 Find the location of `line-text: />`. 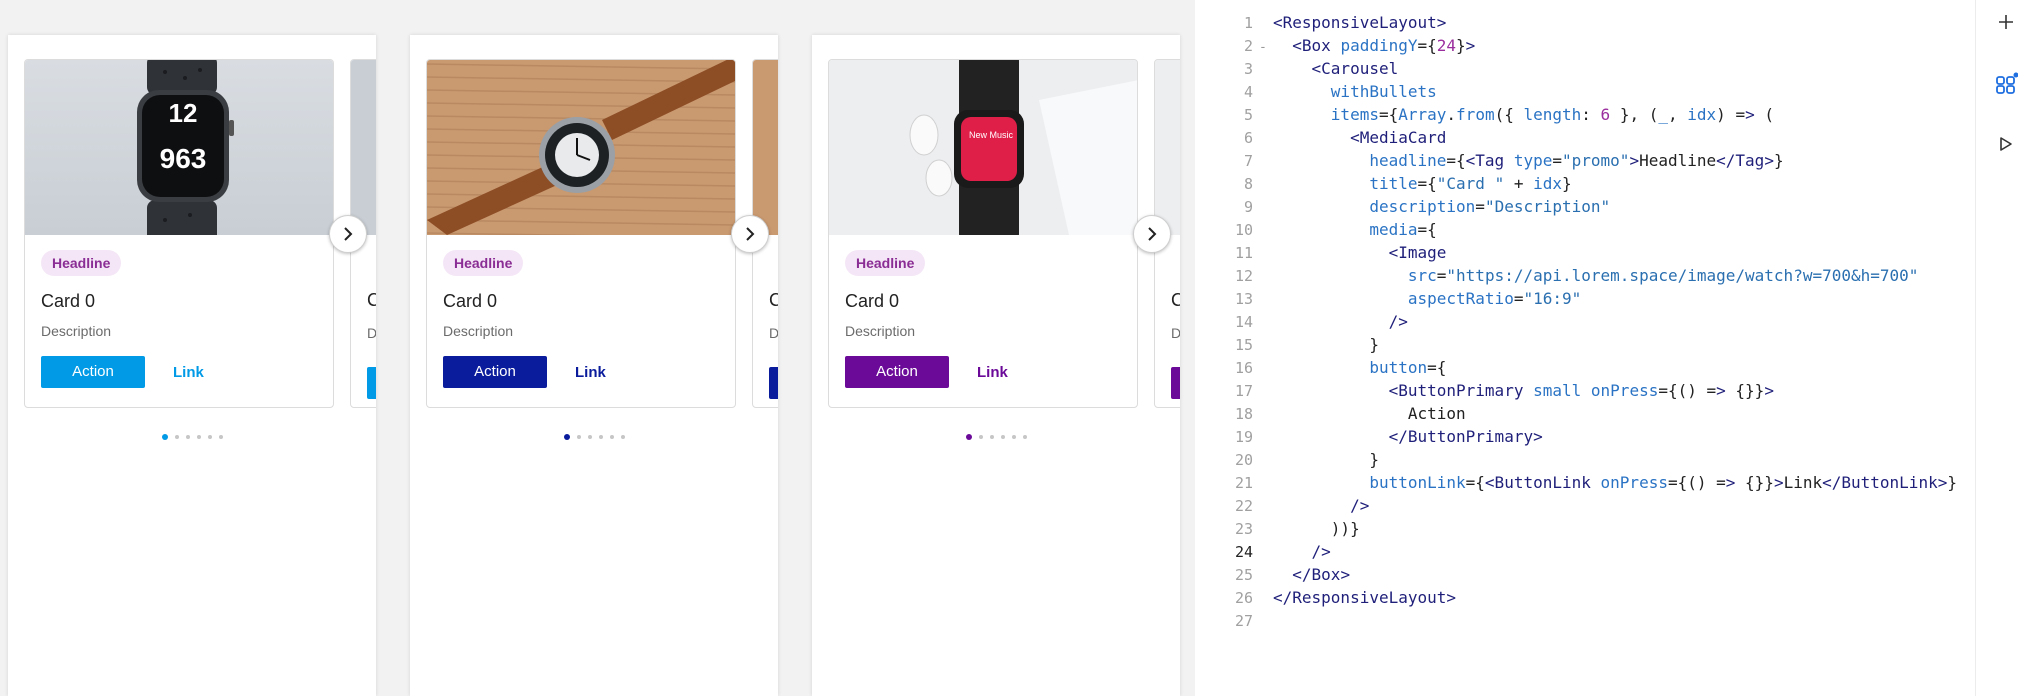

line-text: /> is located at coordinates (1321, 551).